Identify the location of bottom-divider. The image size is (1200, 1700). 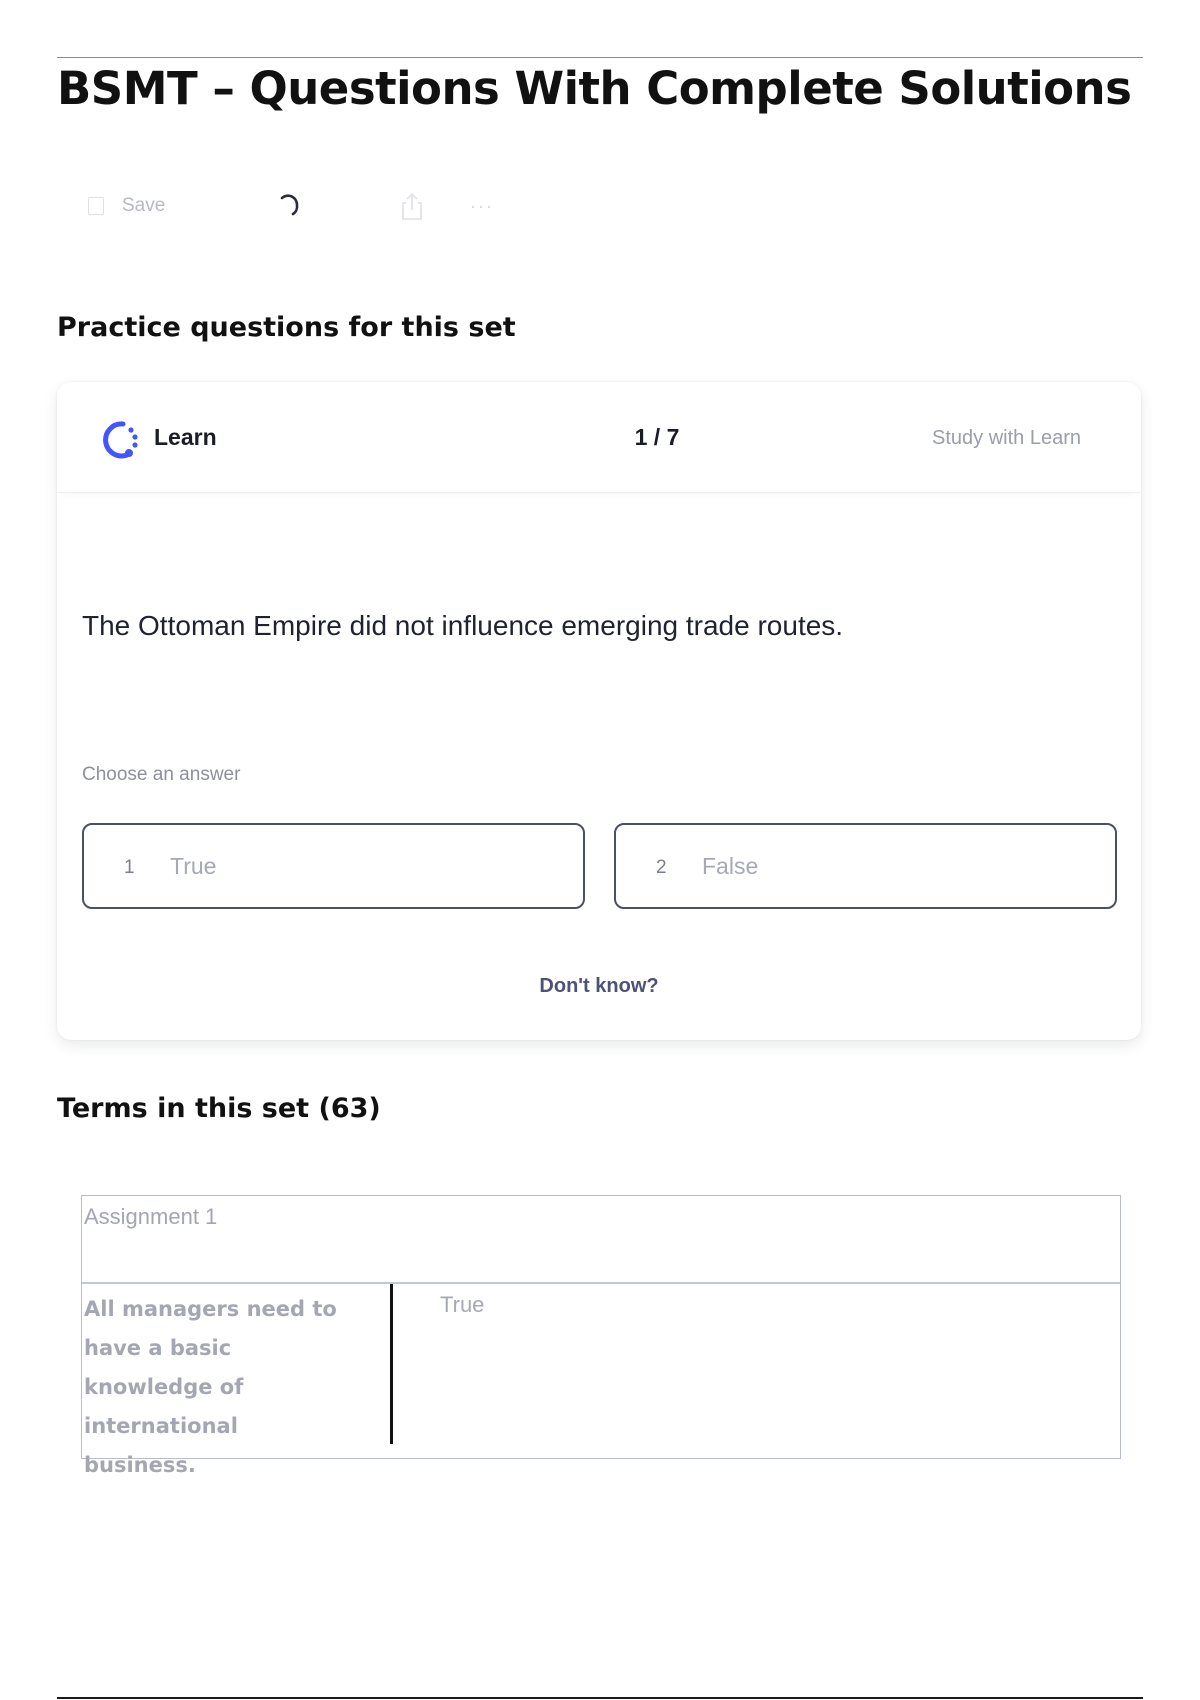
(600, 1698).